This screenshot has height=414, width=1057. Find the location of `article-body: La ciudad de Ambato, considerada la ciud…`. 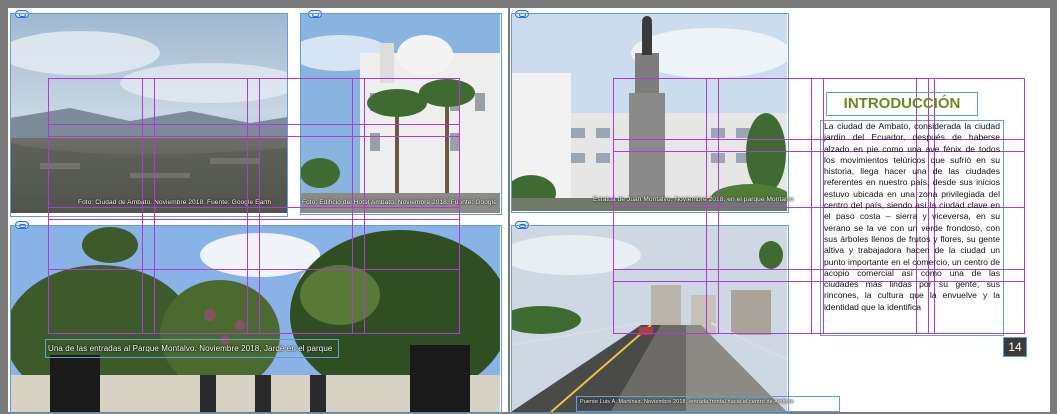

article-body: La ciudad de Ambato, considerada la ciud… is located at coordinates (912, 217).